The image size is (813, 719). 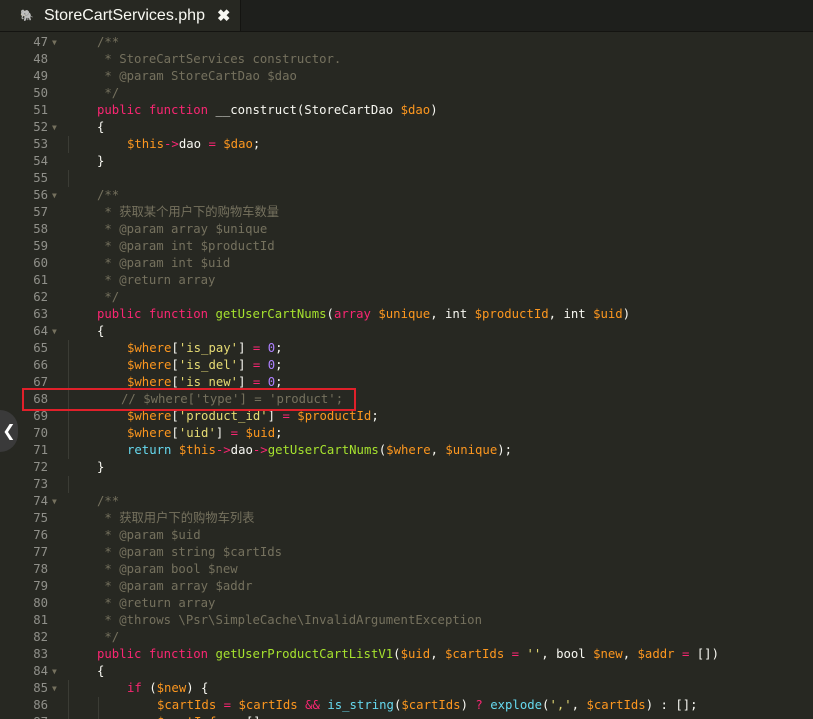 What do you see at coordinates (406, 161) in the screenshot?
I see `code-line: 54}` at bounding box center [406, 161].